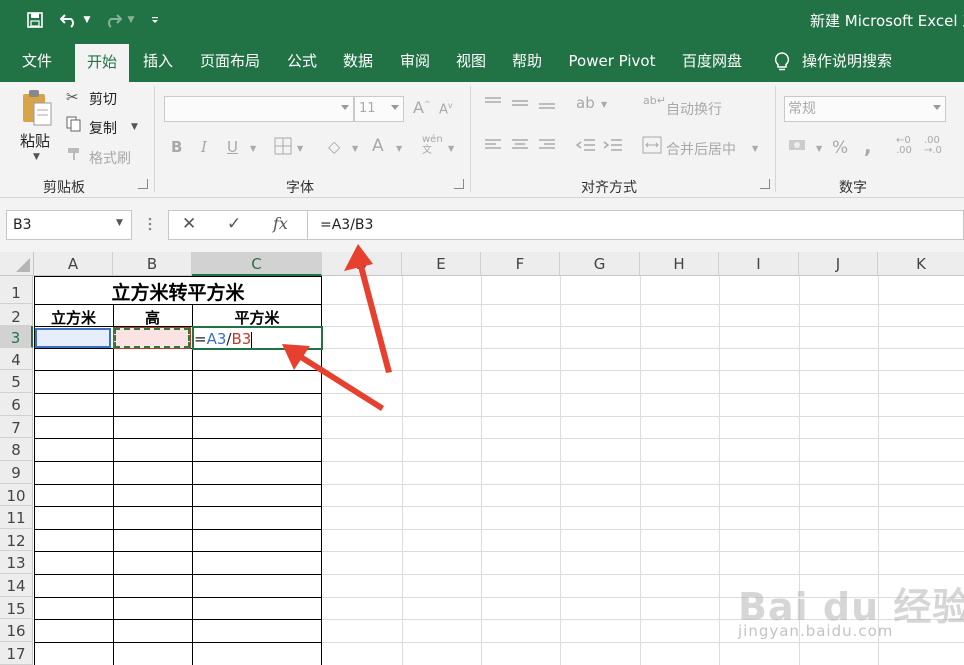 The image size is (964, 665). Describe the element at coordinates (73, 317) in the screenshot. I see `header-cubic-meter: 立方米` at that location.